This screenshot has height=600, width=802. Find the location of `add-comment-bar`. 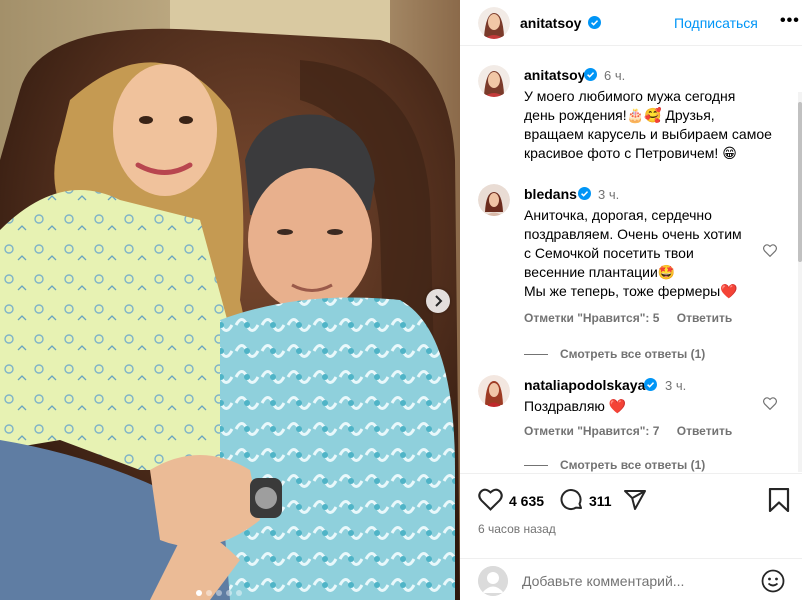

add-comment-bar is located at coordinates (631, 579).